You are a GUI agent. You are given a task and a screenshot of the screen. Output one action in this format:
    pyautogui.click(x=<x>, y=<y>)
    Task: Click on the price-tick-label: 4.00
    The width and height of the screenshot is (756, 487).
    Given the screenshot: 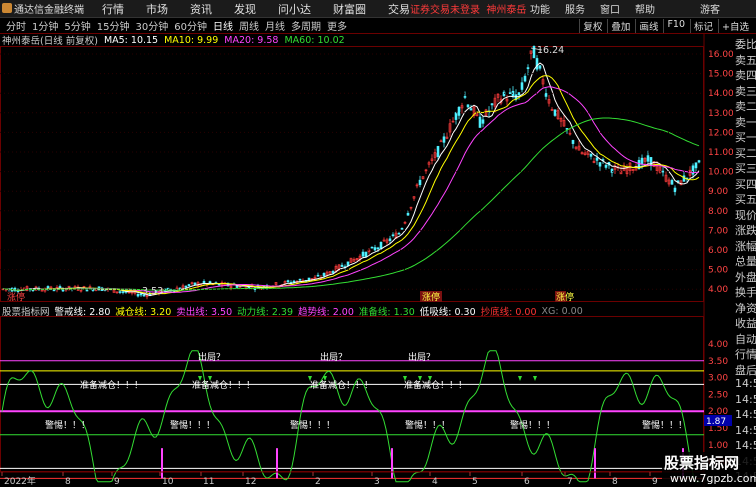 What is the action you would take?
    pyautogui.click(x=718, y=290)
    